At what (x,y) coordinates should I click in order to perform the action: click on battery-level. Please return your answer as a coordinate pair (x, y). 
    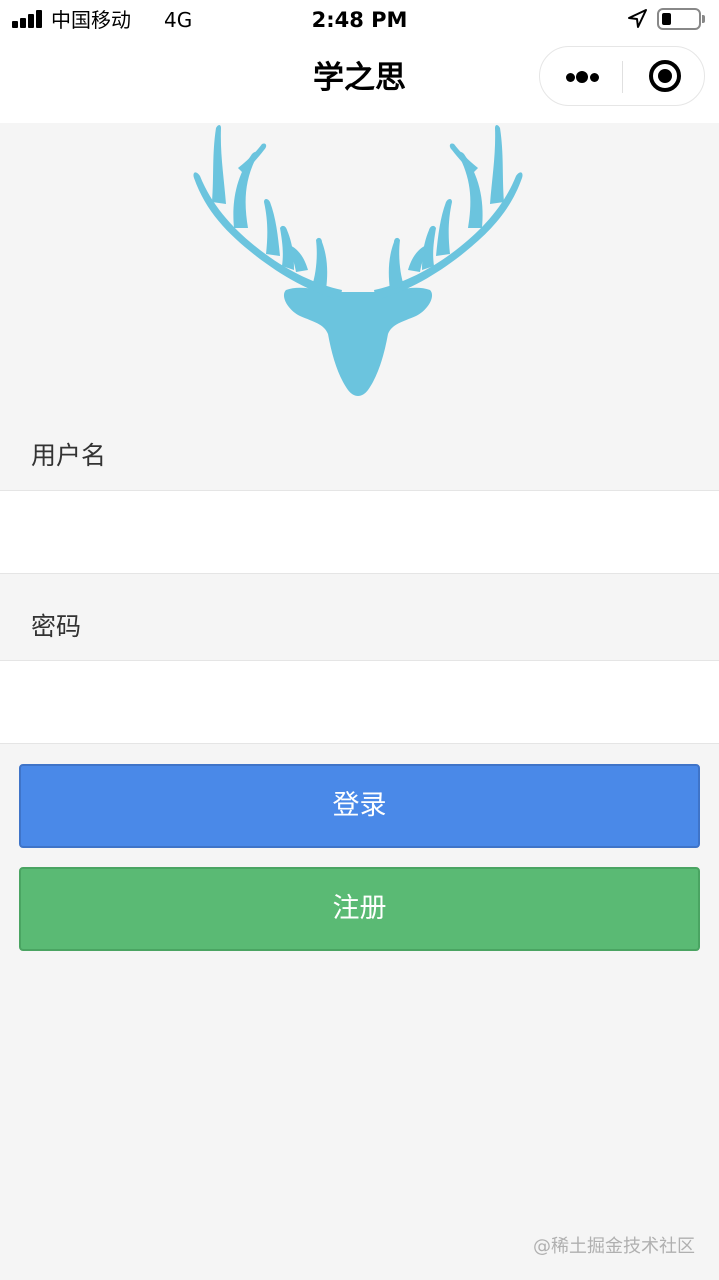
    Looking at the image, I should click on (666, 19).